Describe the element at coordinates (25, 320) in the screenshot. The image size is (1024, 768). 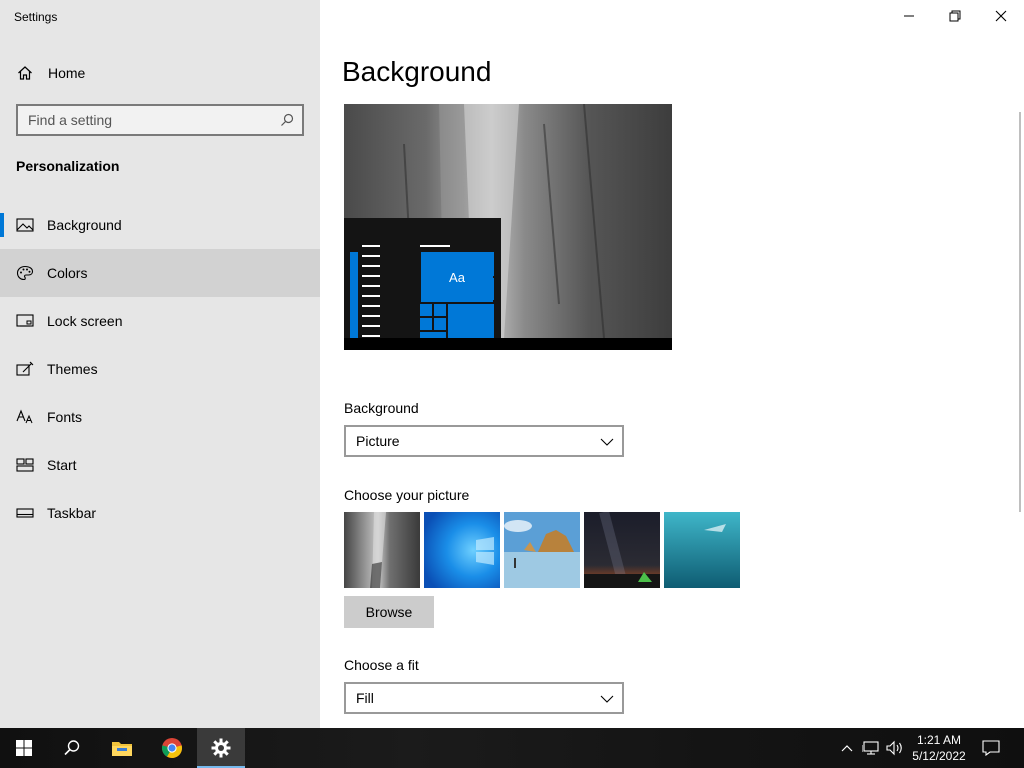
I see `lock-screen-icon` at that location.